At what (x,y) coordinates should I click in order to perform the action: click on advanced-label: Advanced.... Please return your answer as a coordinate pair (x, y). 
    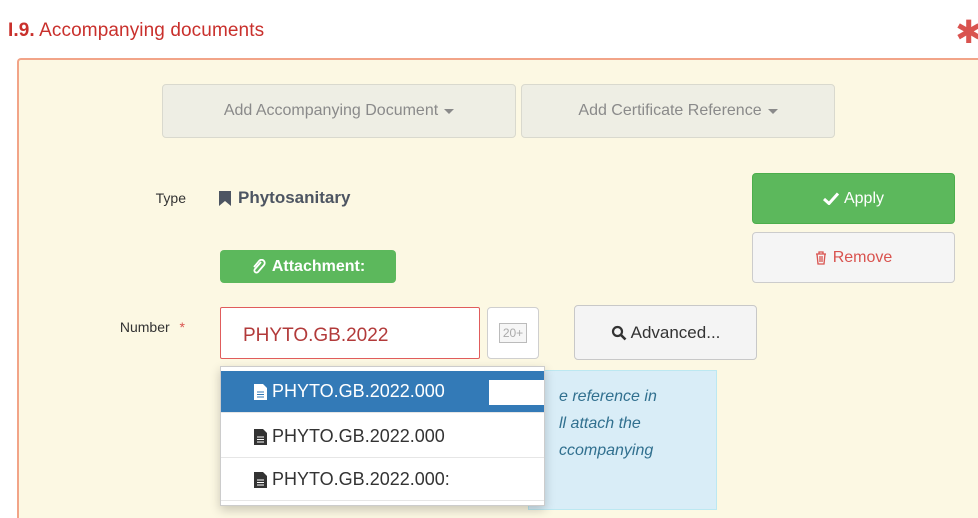
    Looking at the image, I should click on (675, 332).